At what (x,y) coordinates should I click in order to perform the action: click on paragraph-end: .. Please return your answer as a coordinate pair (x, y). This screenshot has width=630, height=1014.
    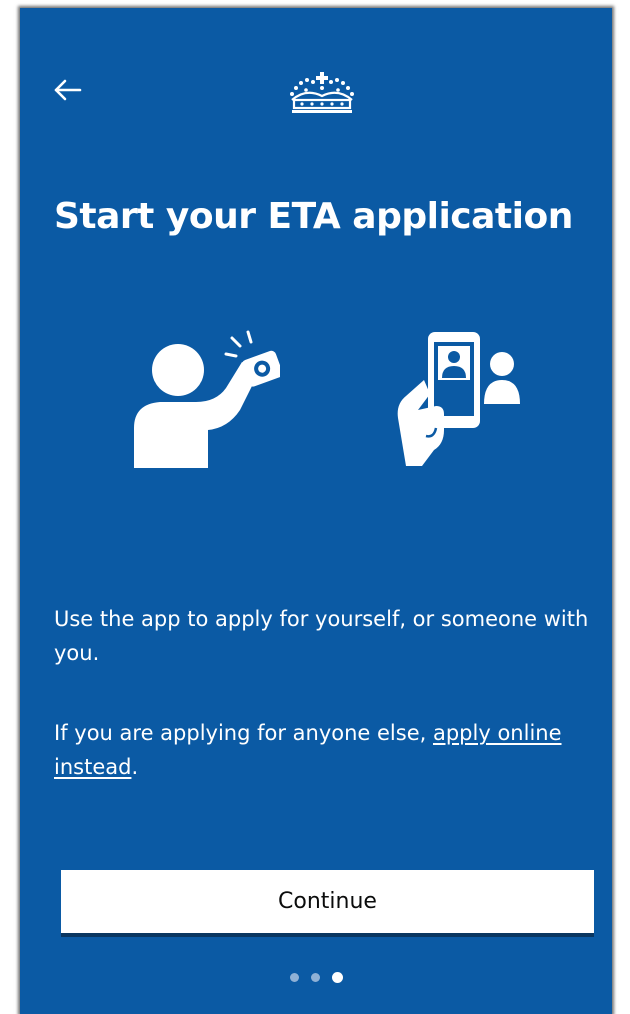
    Looking at the image, I should click on (135, 767).